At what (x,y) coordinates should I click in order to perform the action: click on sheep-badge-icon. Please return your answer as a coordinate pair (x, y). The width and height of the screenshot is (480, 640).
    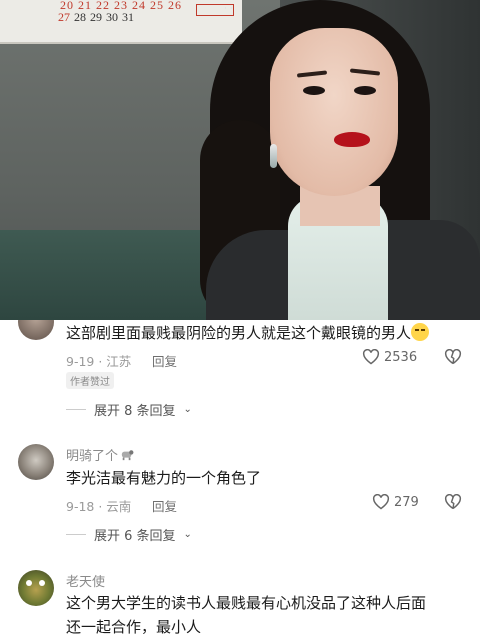
    Looking at the image, I should click on (127, 455).